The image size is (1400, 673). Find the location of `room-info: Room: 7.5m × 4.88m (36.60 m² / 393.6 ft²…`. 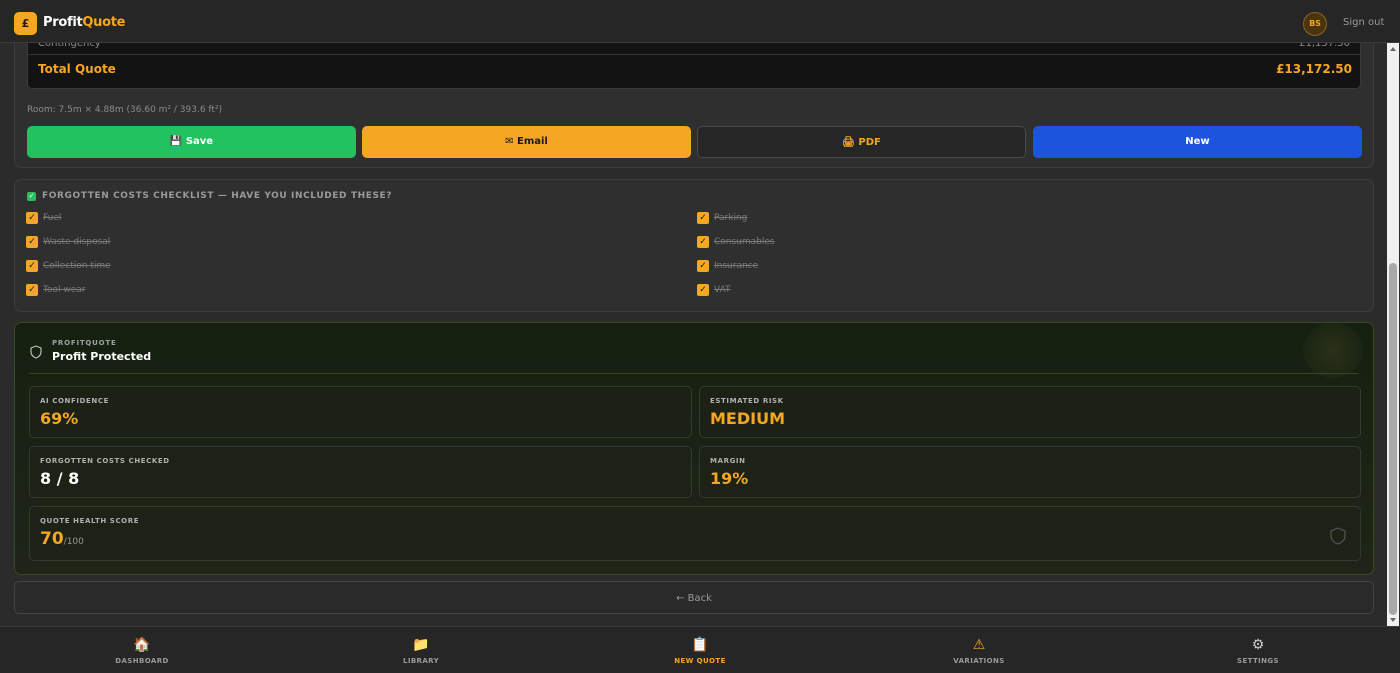

room-info: Room: 7.5m × 4.88m (36.60 m² / 393.6 ft²… is located at coordinates (125, 110).